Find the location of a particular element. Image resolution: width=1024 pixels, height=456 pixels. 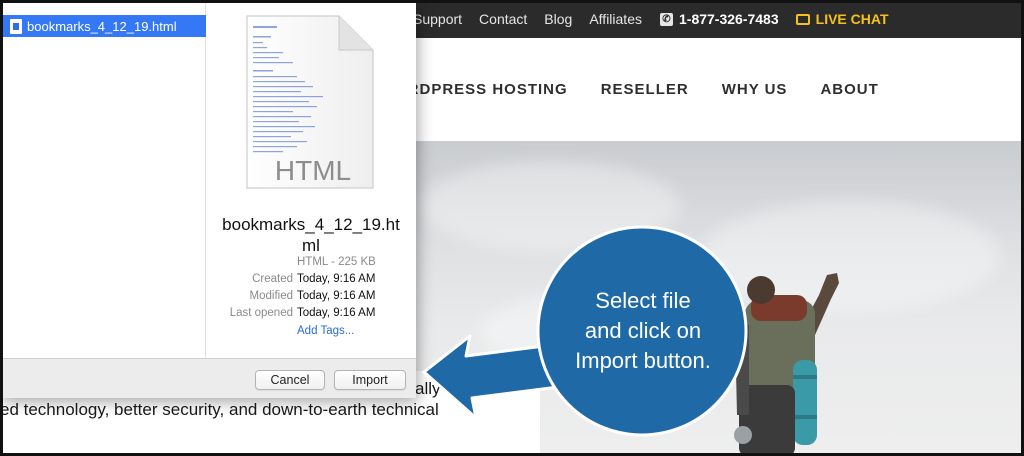

nav-wordpress-hosting: ORDPRESS HOSTING is located at coordinates (481, 89).